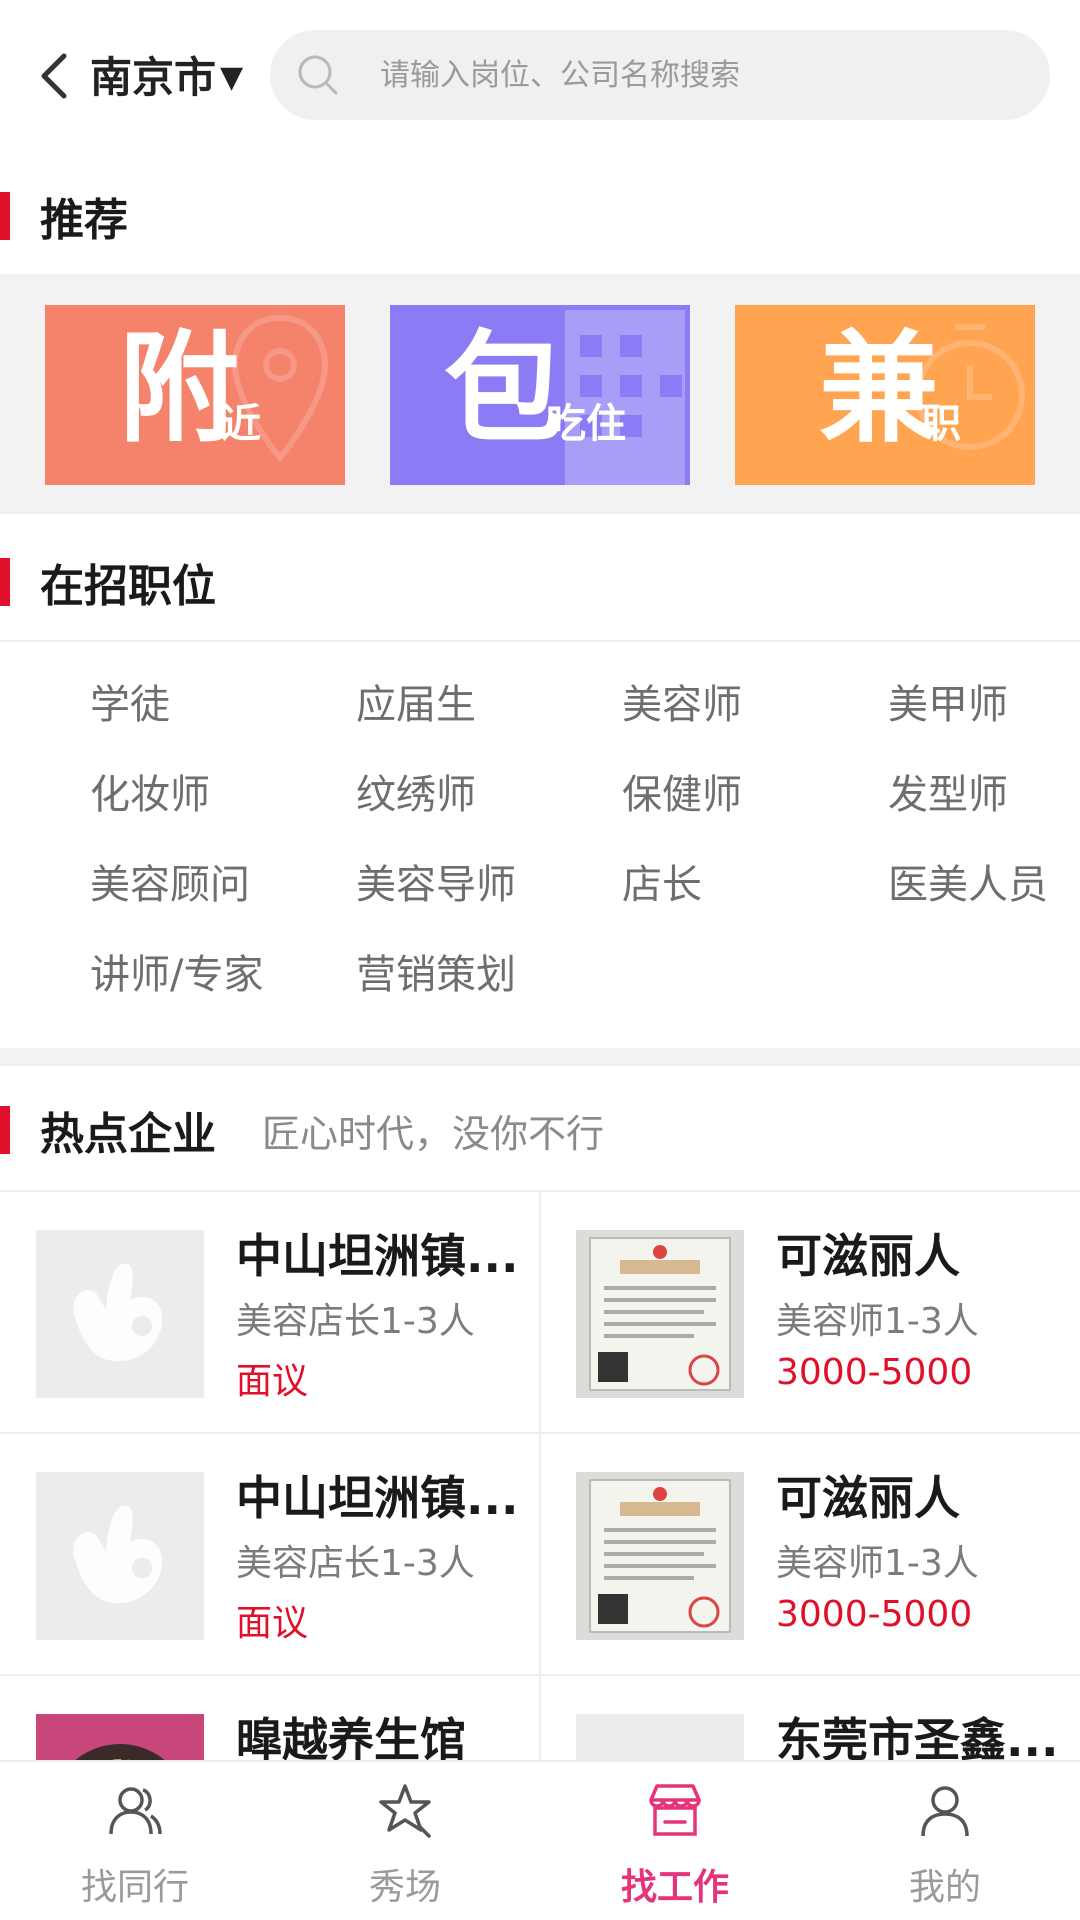 Image resolution: width=1080 pixels, height=1920 pixels. What do you see at coordinates (941, 424) in the screenshot?
I see `card-small-text: 职` at bounding box center [941, 424].